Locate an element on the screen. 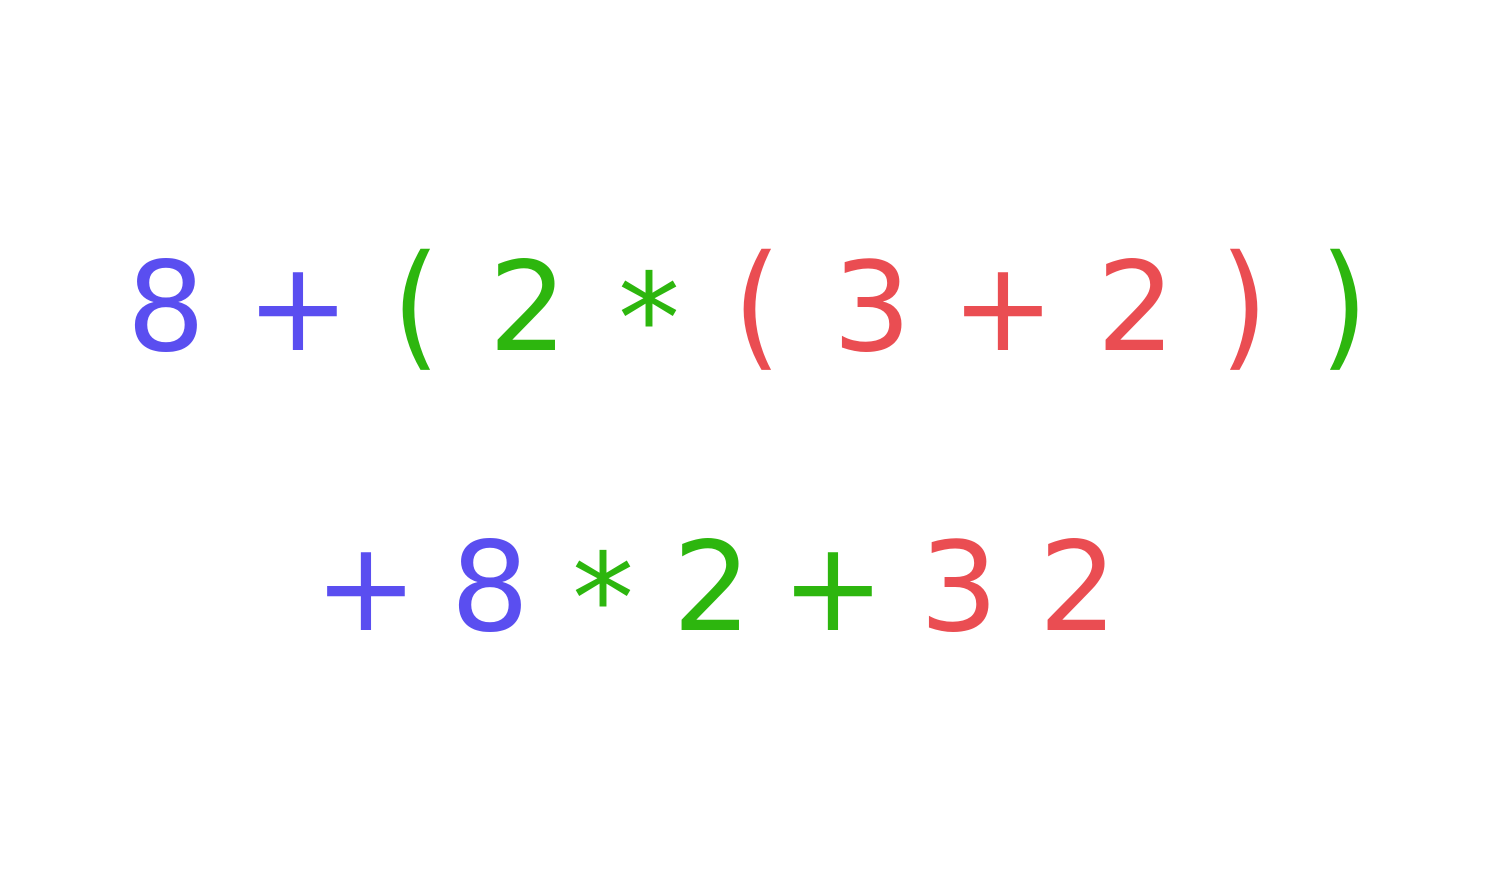 The width and height of the screenshot is (1488, 876). close-paren-inner-token: ) is located at coordinates (1244, 306).